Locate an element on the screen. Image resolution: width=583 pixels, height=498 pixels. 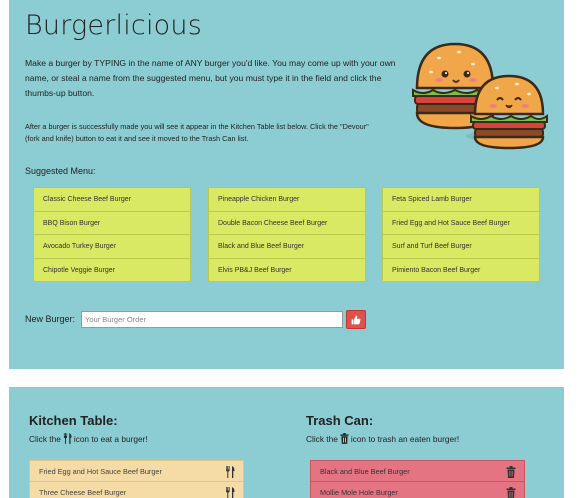
burger-name: Black and Blue Beef Burger is located at coordinates (365, 471).